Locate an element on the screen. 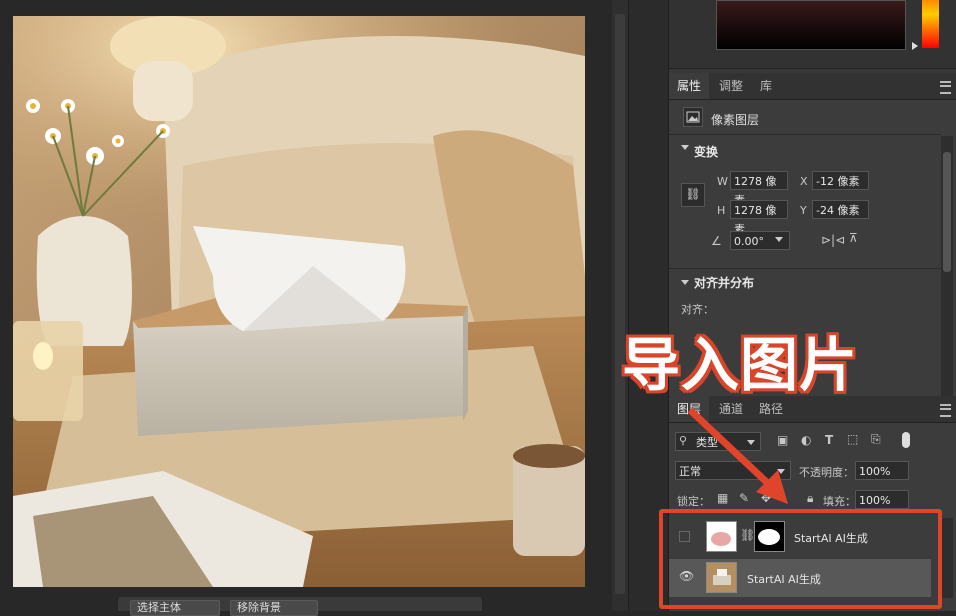  h-label: H is located at coordinates (721, 210).